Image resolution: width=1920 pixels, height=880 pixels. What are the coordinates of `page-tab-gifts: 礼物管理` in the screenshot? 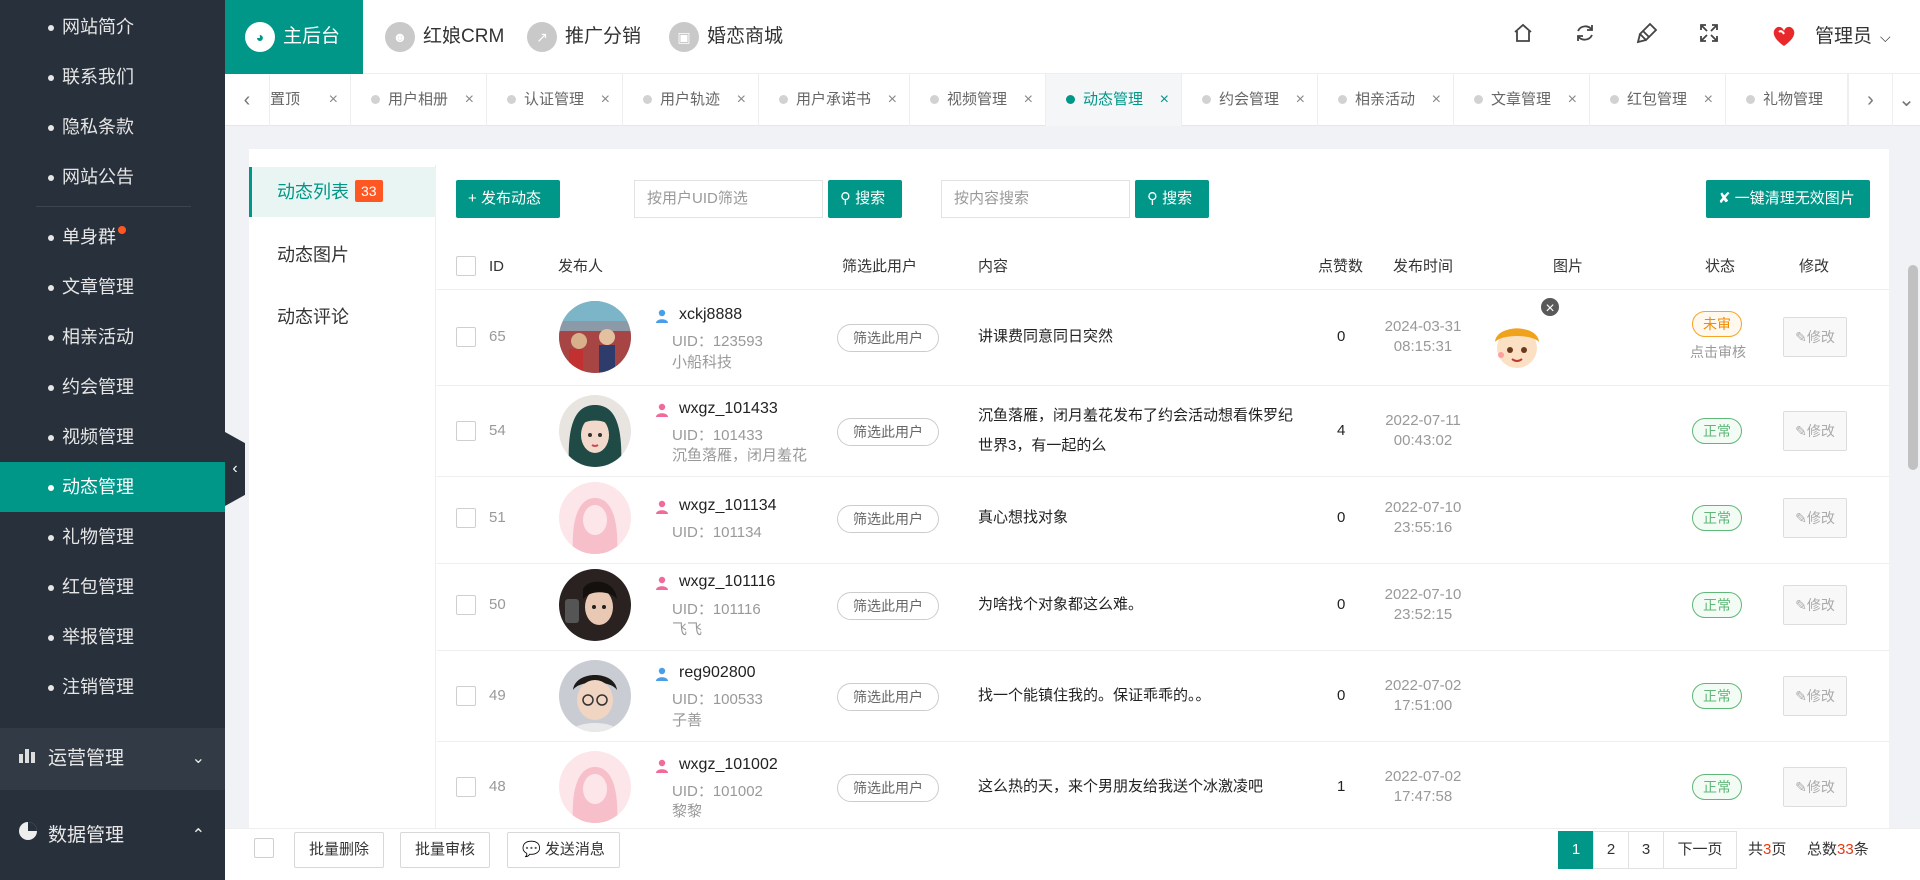 It's located at (1787, 100).